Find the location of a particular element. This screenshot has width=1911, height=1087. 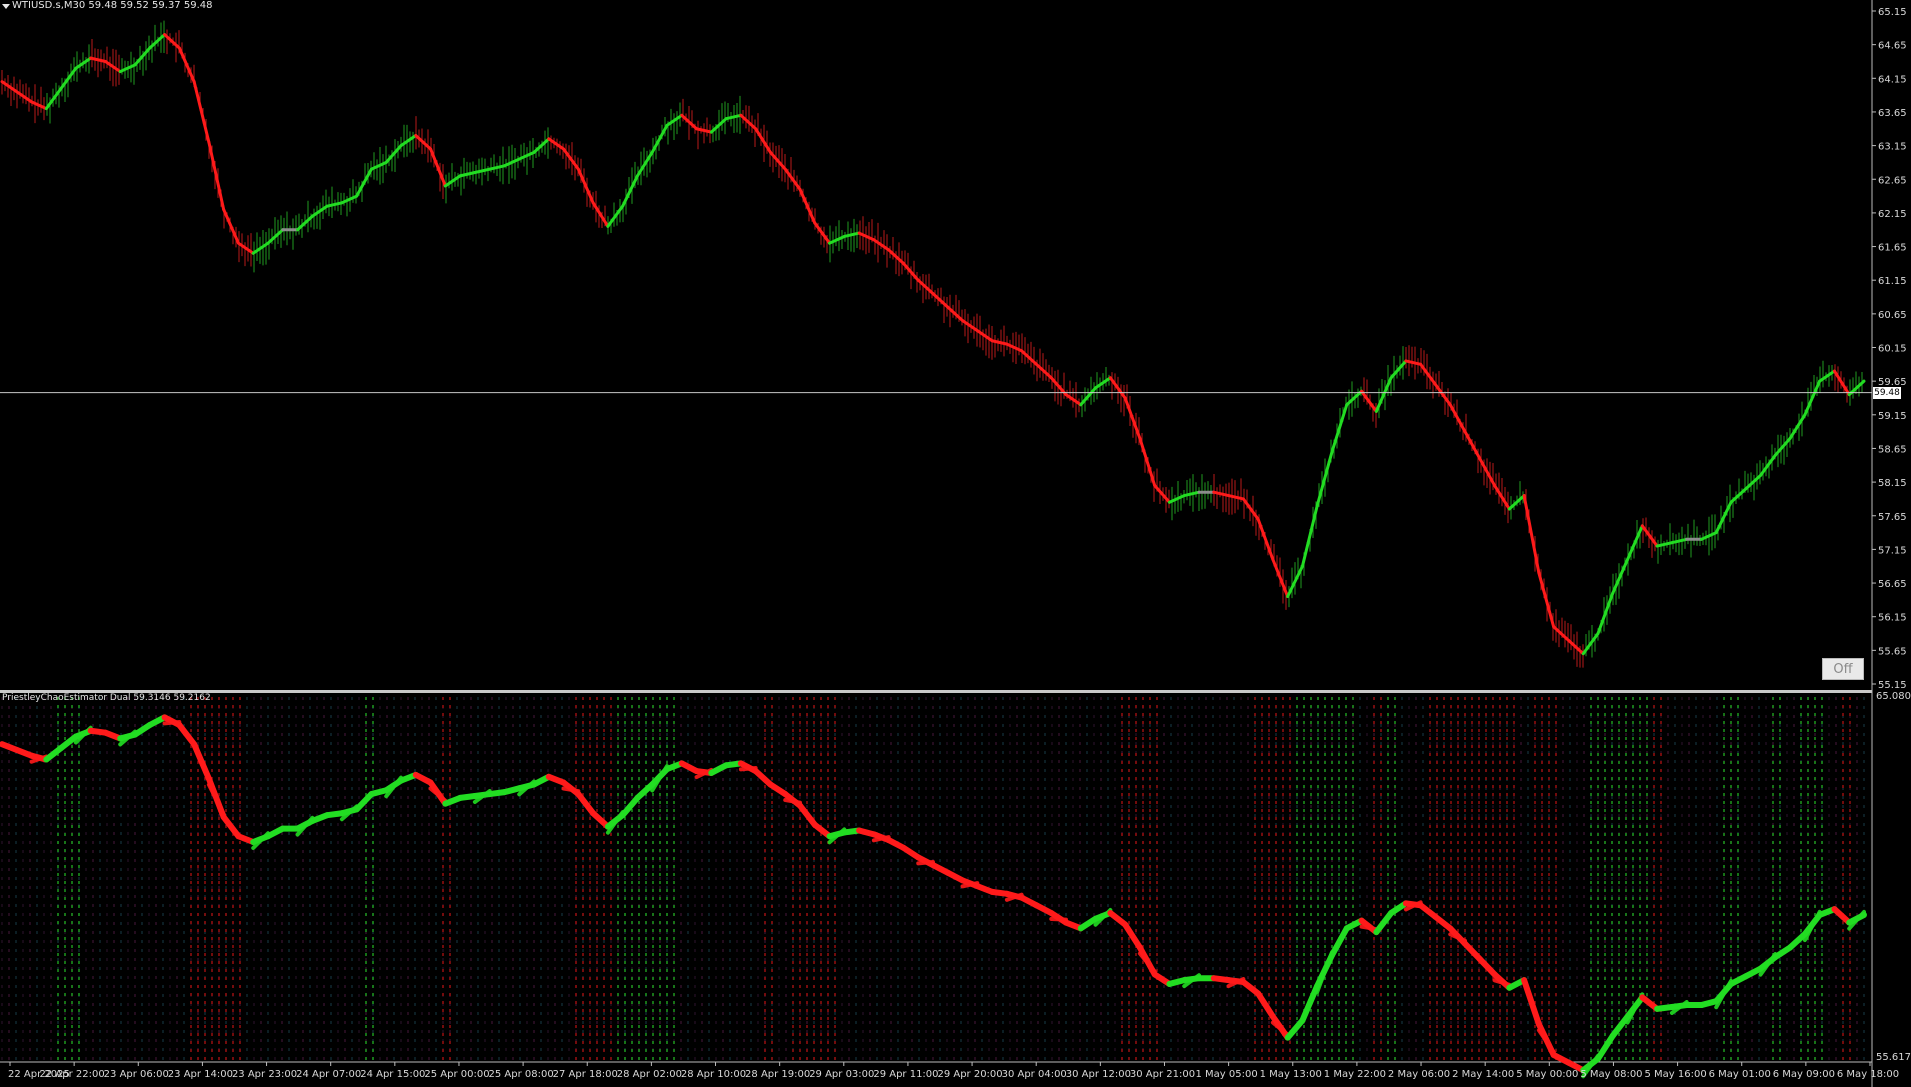

price-tick-label: 61.15 is located at coordinates (1892, 281).